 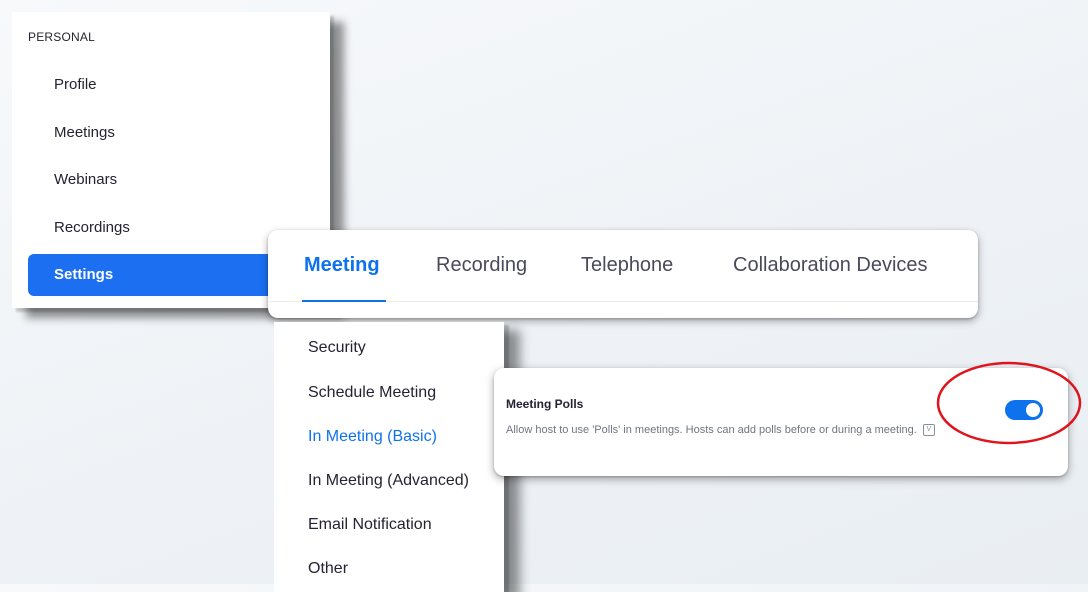 What do you see at coordinates (830, 265) in the screenshot?
I see `tab-collaboration-devices: Collaboration Devices` at bounding box center [830, 265].